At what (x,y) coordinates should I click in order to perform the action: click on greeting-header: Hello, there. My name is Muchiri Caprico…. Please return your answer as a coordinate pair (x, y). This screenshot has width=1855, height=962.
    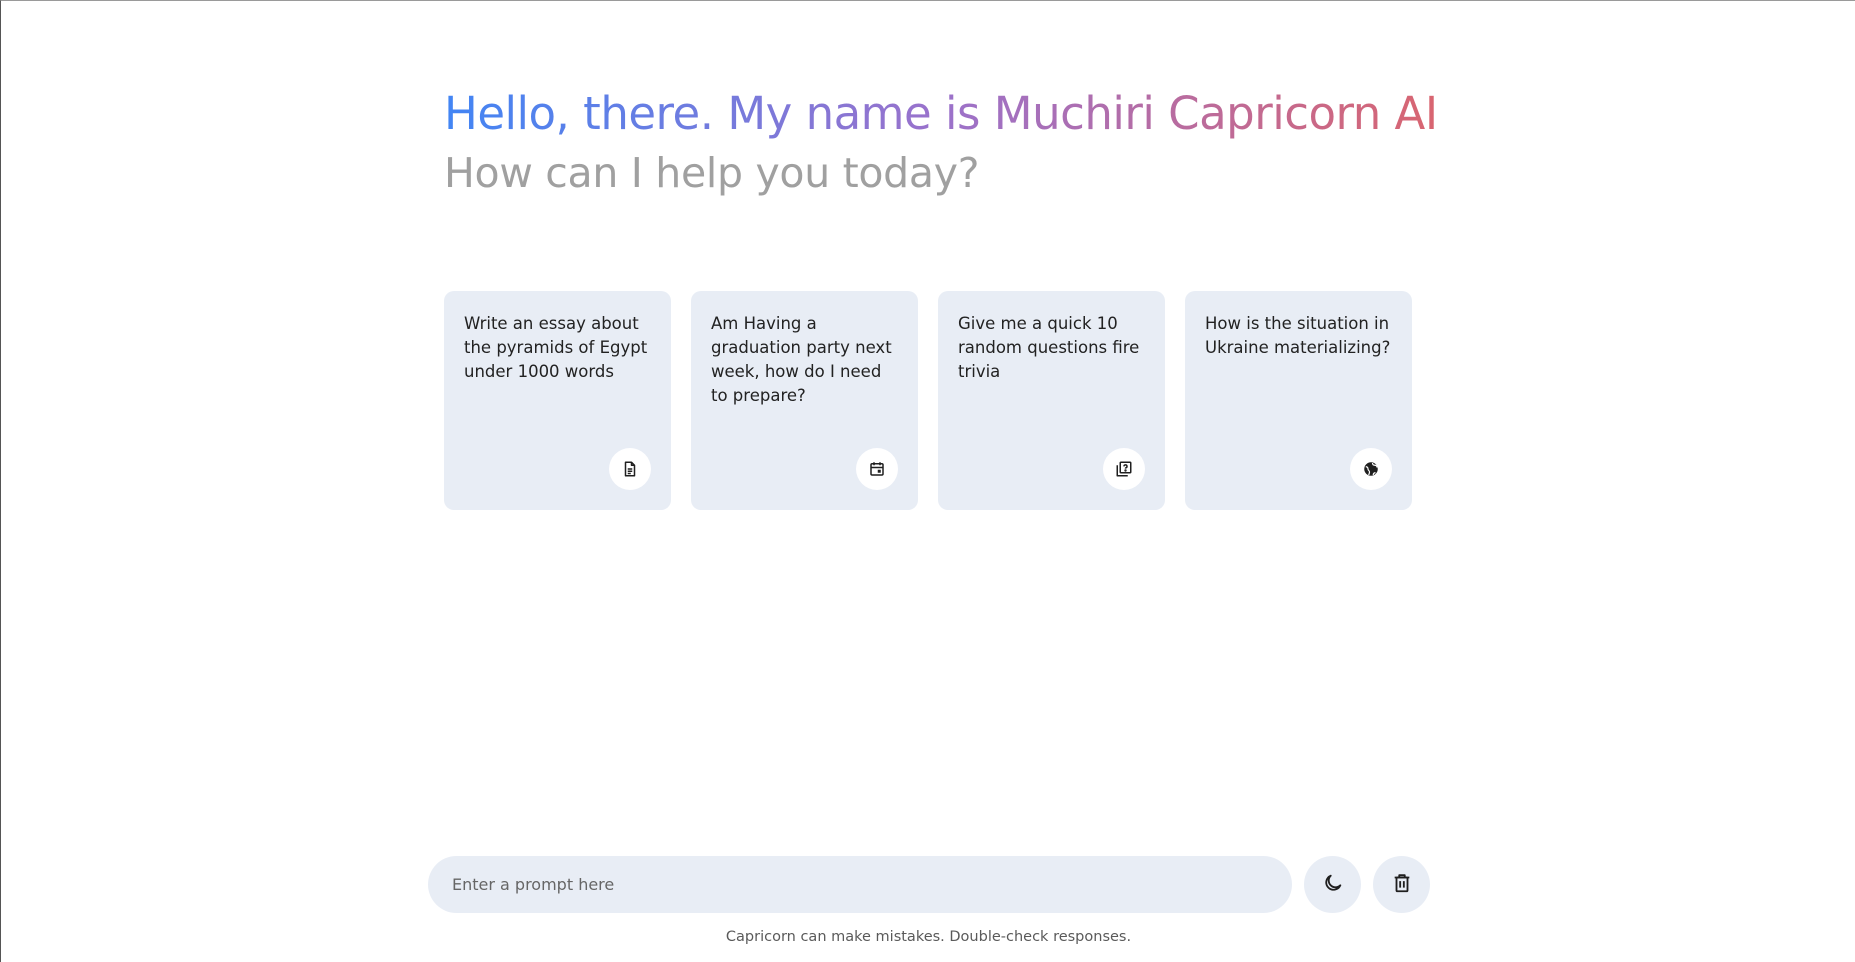
    Looking at the image, I should click on (944, 142).